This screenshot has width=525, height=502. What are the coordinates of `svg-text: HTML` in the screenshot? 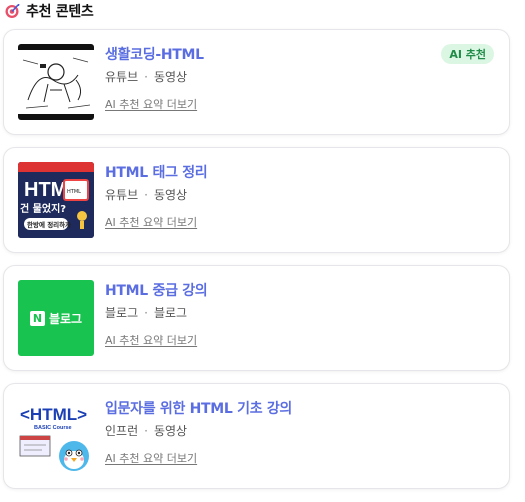 It's located at (74, 192).